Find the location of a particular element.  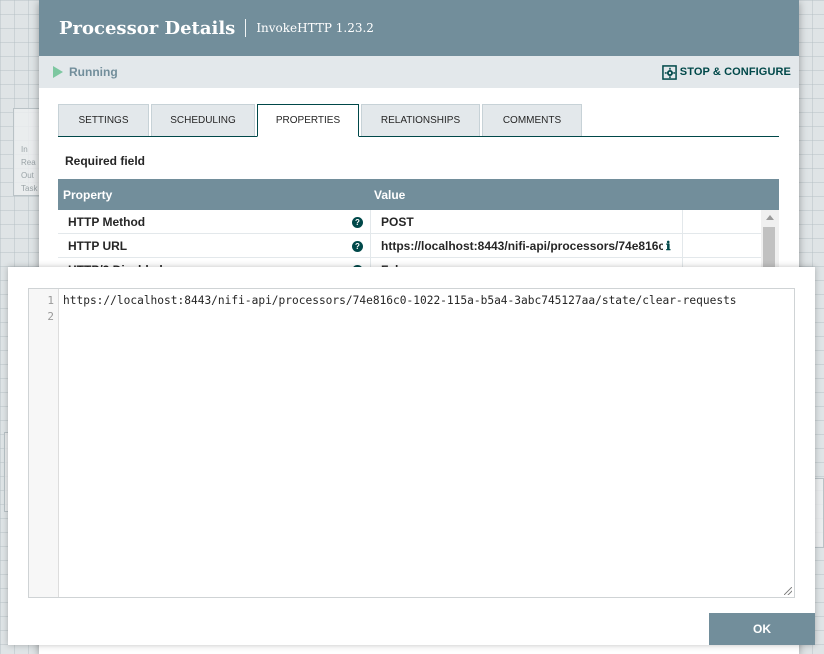

info-icon: ℹ is located at coordinates (668, 246).